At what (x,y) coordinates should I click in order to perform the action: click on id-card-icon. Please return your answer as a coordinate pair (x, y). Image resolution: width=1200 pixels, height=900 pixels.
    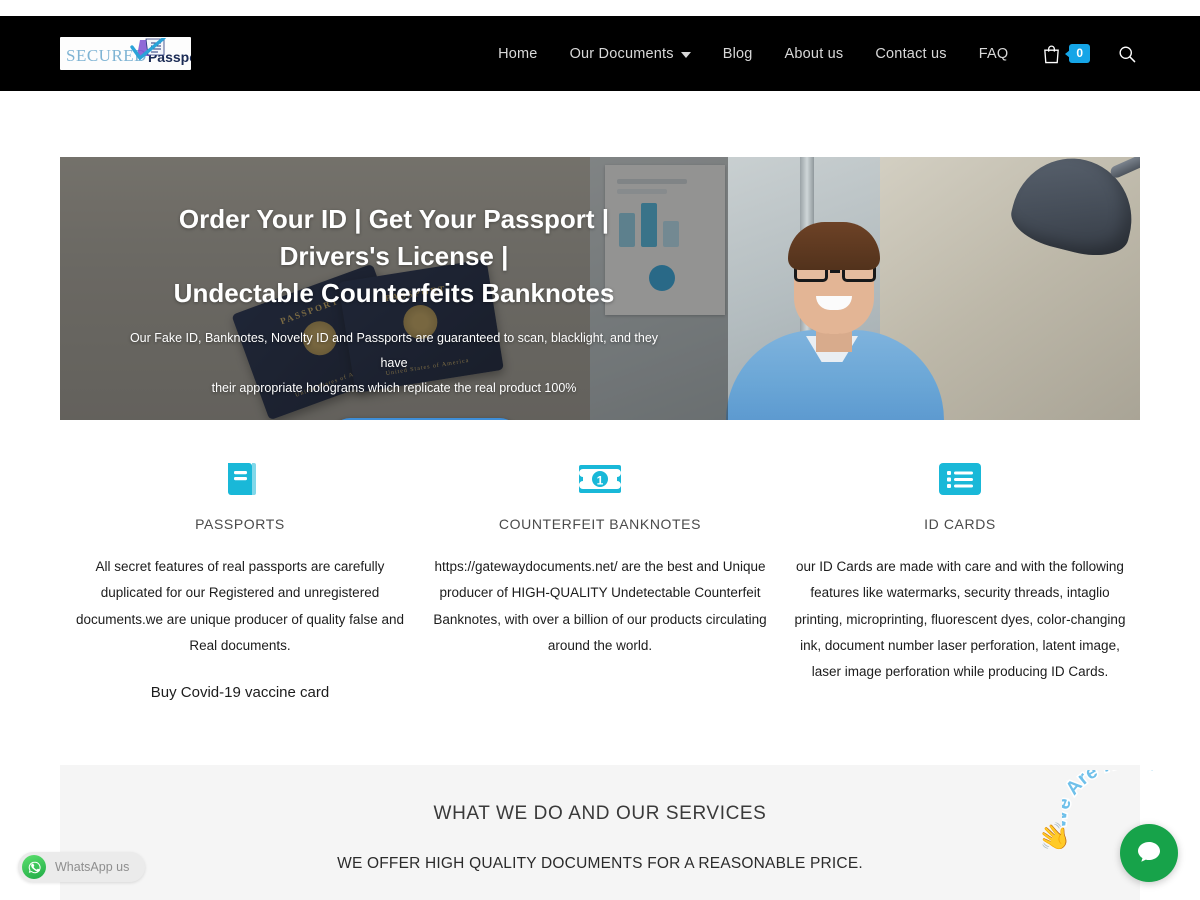
    Looking at the image, I should click on (960, 479).